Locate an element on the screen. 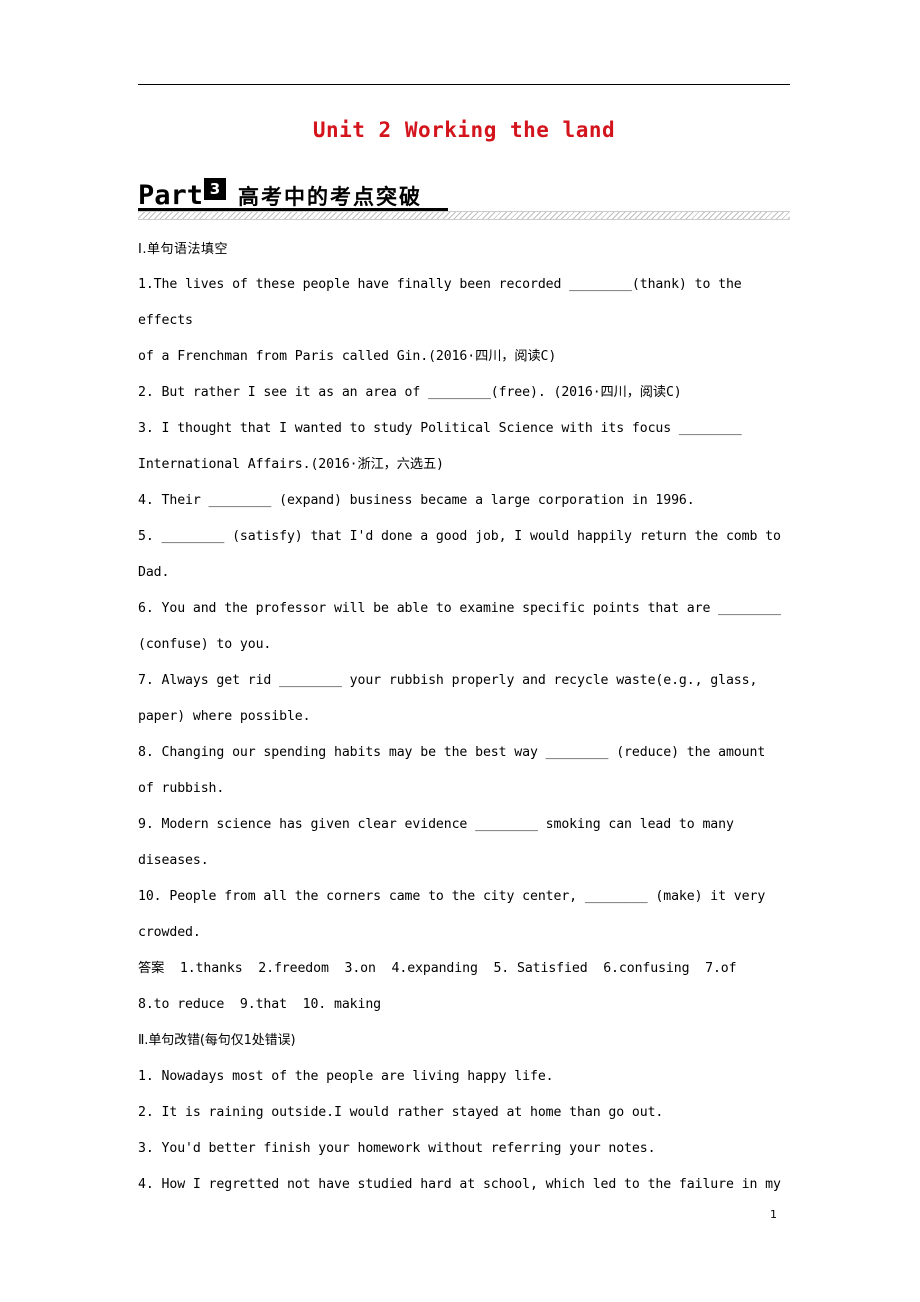 This screenshot has width=920, height=1302. section-heading-2: Ⅱ.单句改错(每句仅1处错误) is located at coordinates (217, 1040).